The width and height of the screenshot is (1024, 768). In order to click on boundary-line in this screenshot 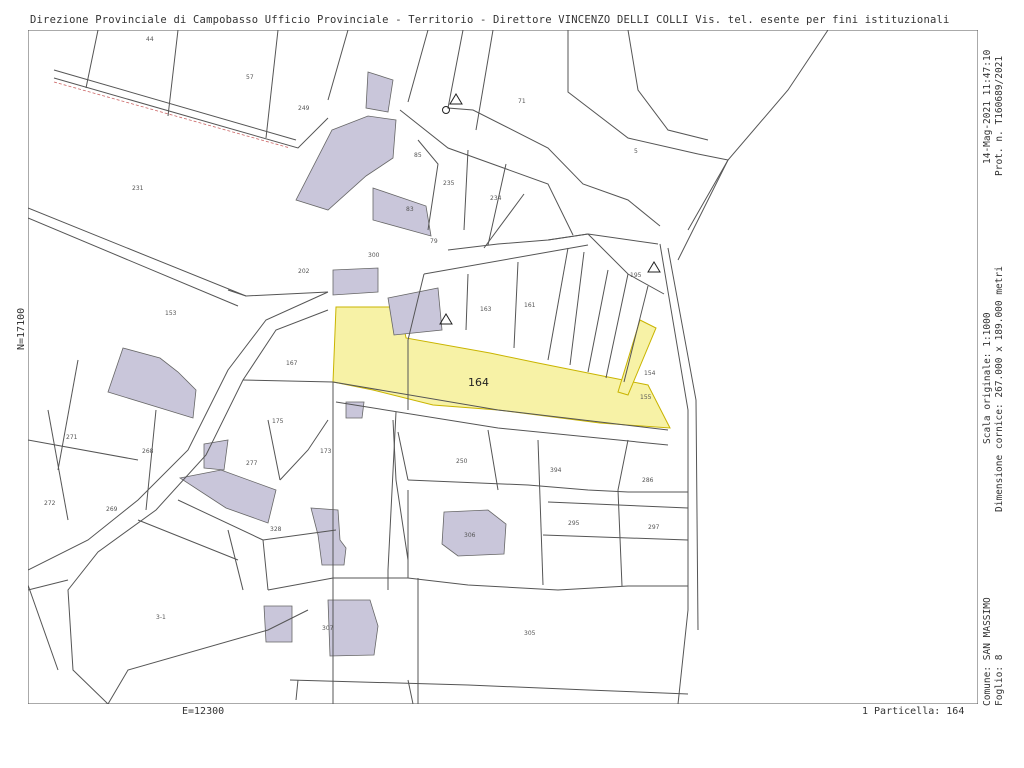, I will do `click(172, 115)`.